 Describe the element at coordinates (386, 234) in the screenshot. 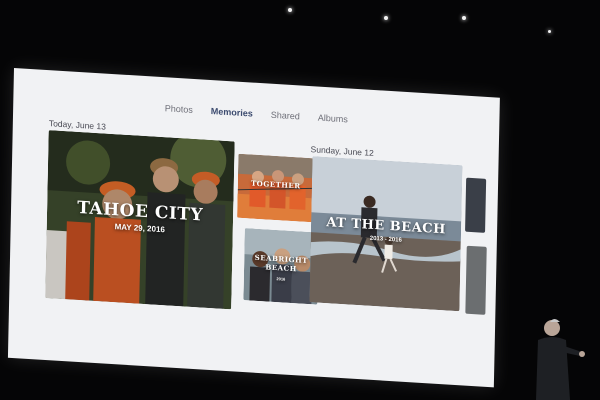

I see `memory-card-at-the-beach: AT THE BEACH 2013 - 2016` at that location.